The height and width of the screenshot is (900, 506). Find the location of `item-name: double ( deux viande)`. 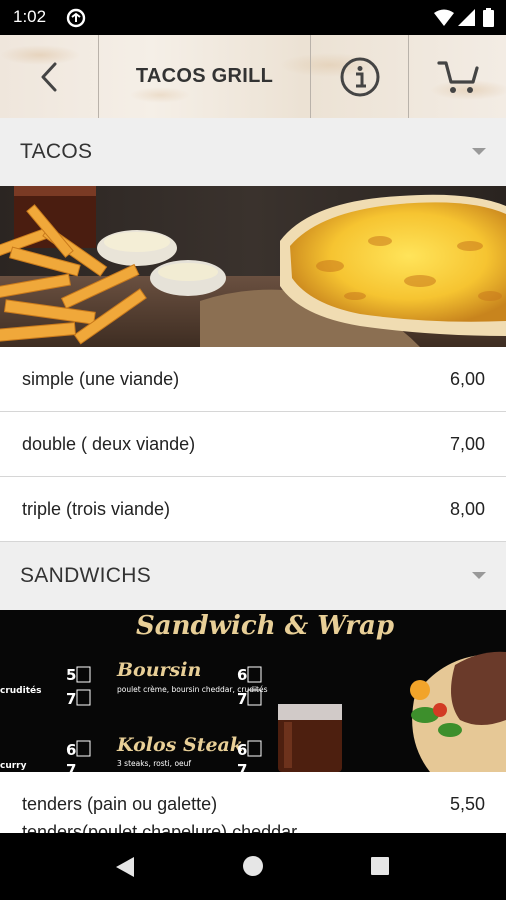

item-name: double ( deux viande) is located at coordinates (109, 444).